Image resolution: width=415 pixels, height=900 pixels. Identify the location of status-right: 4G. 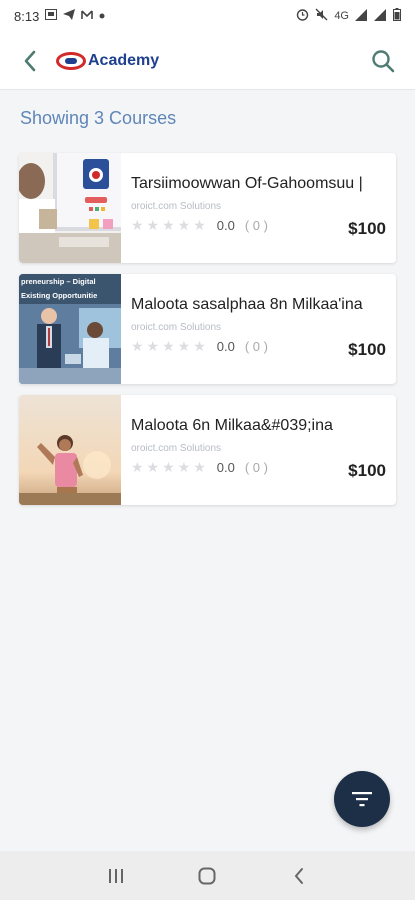
(348, 16).